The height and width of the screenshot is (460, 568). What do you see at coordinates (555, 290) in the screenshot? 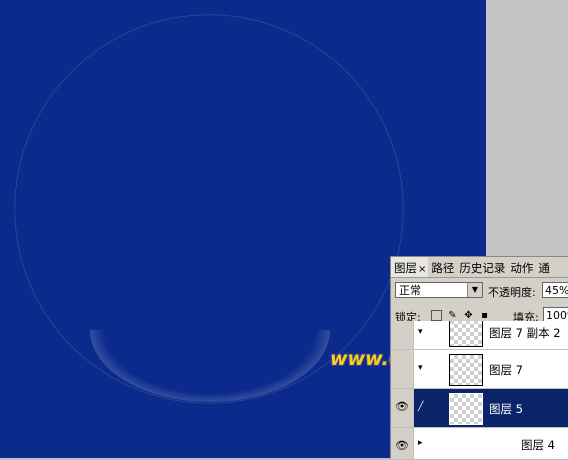
I see `opacity-field: 45%` at bounding box center [555, 290].